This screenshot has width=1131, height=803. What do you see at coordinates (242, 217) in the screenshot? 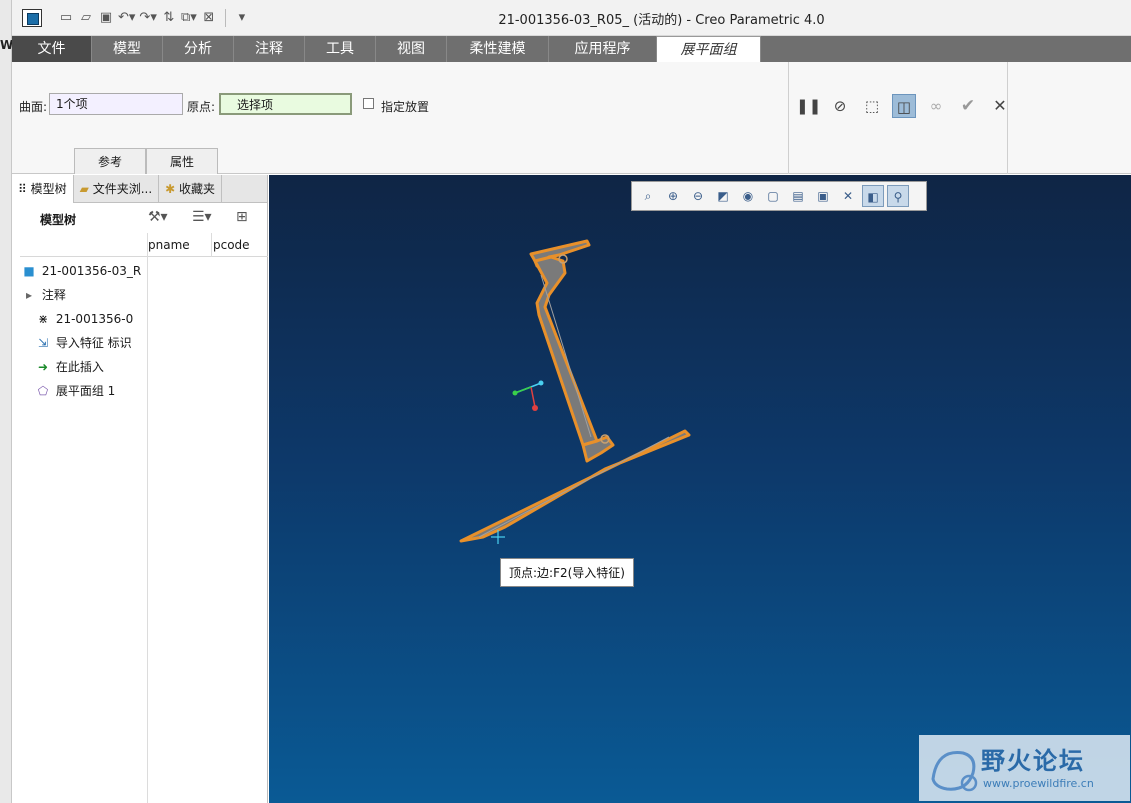
I see `filter-icon: ⊞` at bounding box center [242, 217].